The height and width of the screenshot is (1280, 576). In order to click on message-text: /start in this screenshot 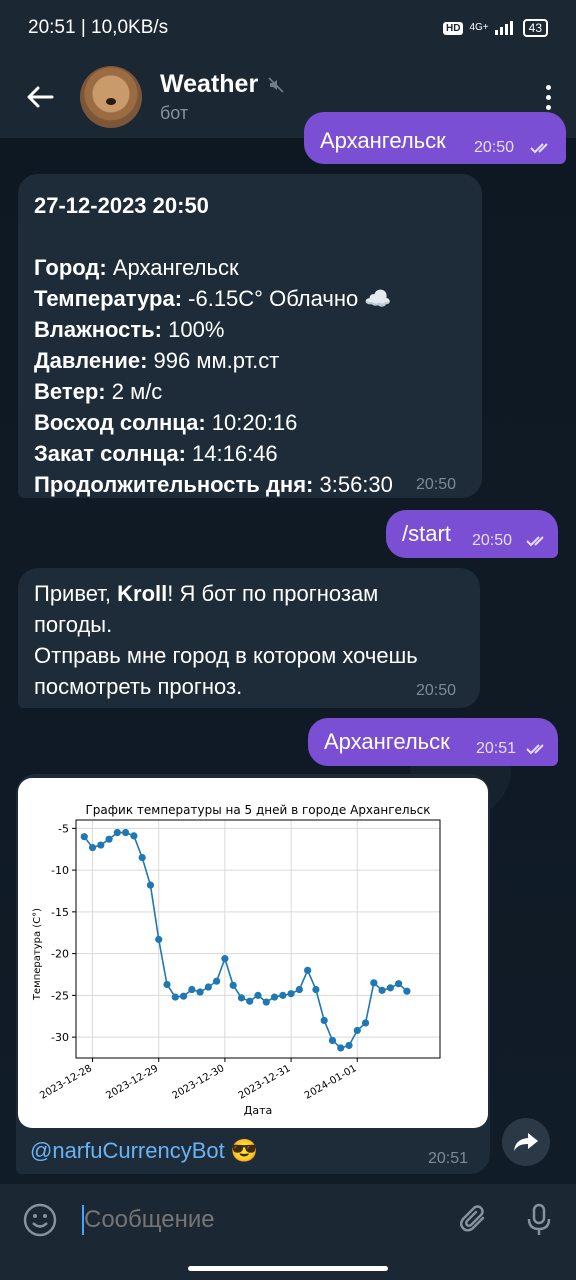, I will do `click(426, 533)`.